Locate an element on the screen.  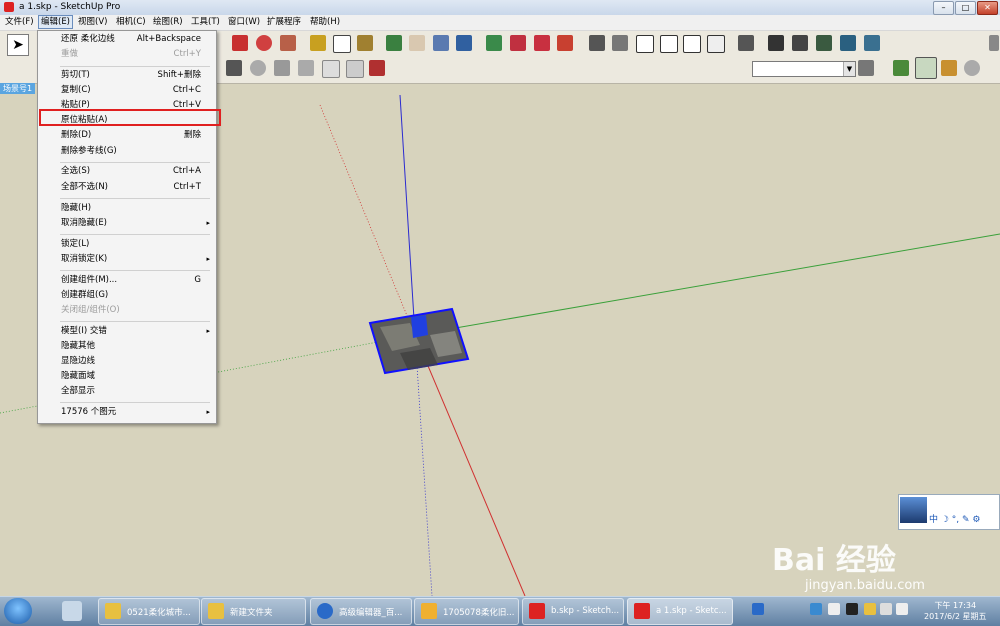
menu-delete-guides: 删除参考线(G) is located at coordinates (127, 151).